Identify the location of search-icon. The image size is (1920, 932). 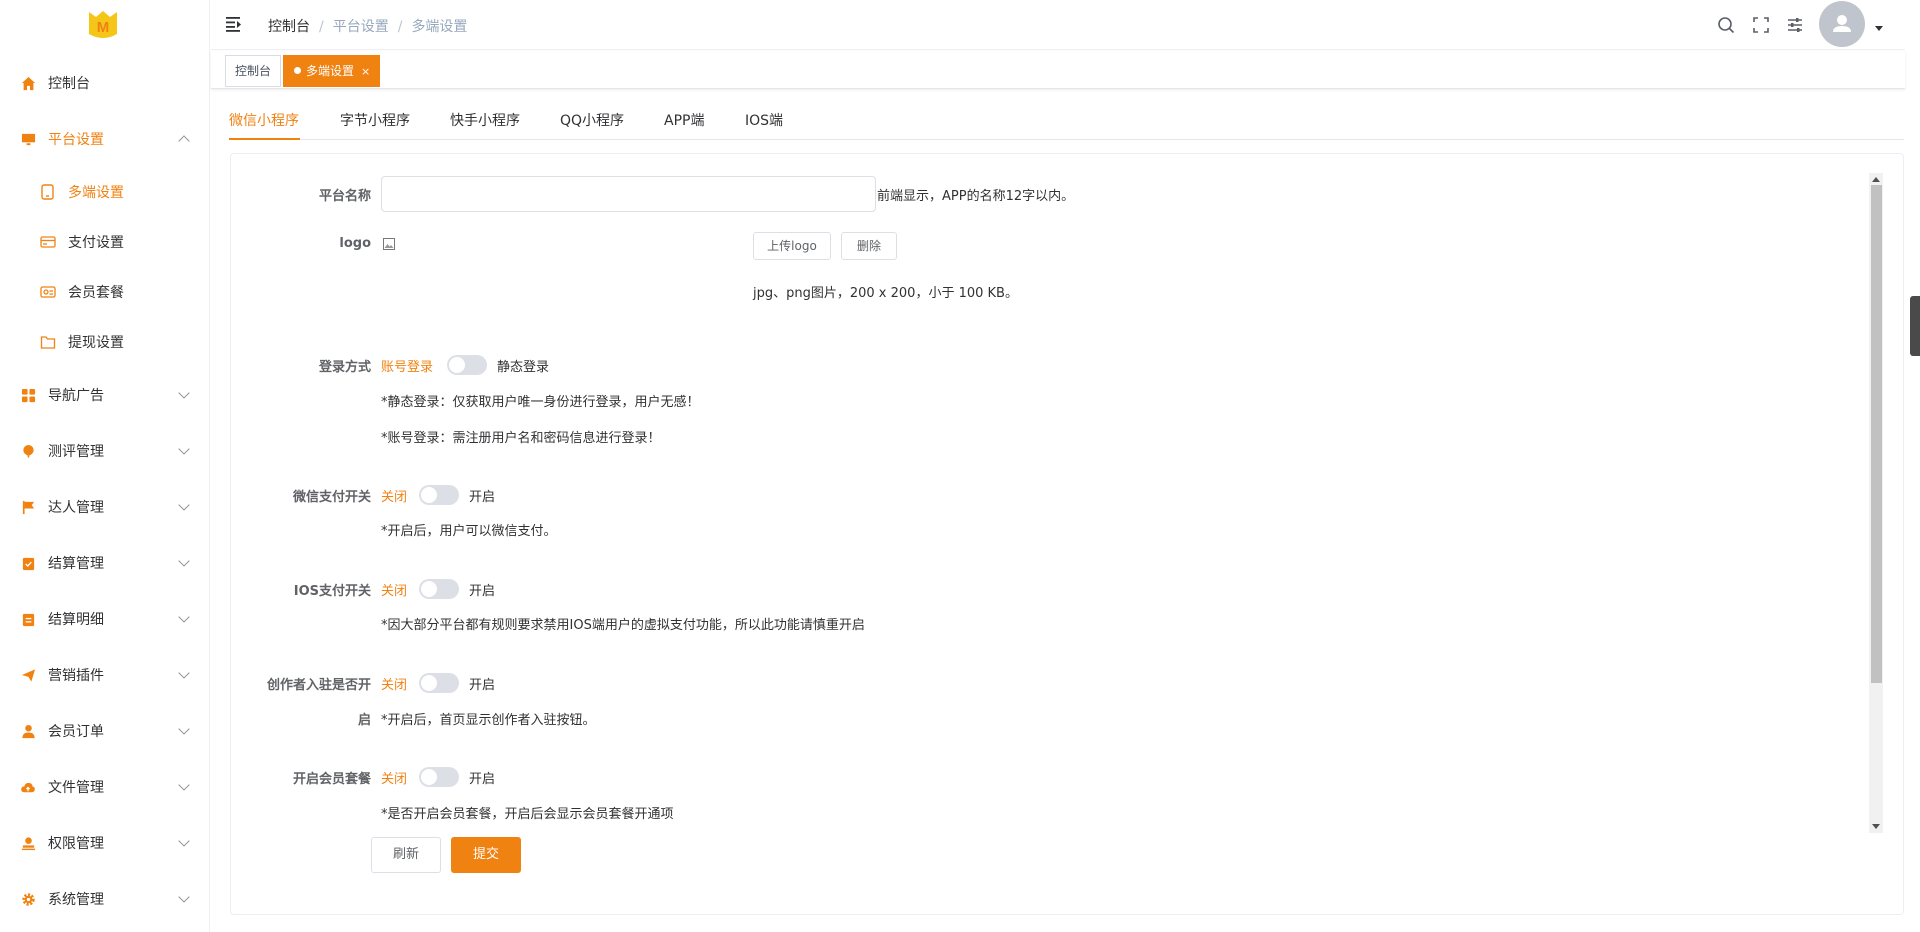
(1726, 25).